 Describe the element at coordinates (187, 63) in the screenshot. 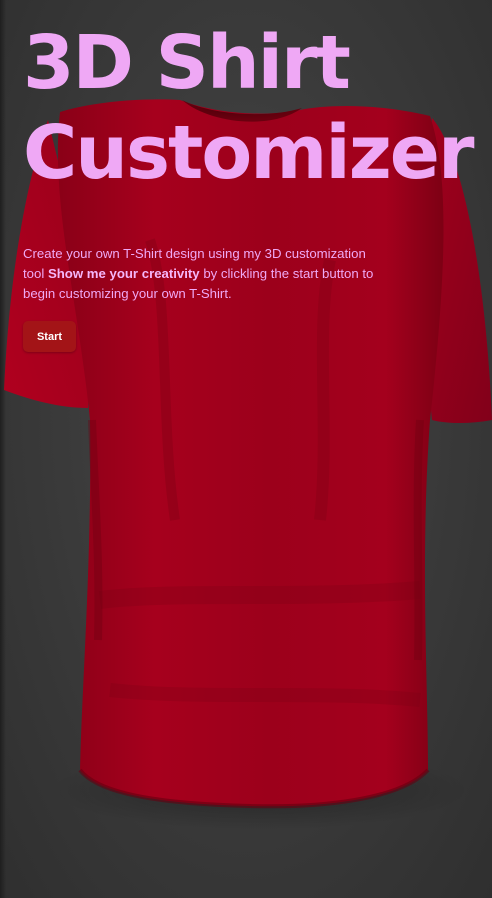

I see `title-line-1: 3D Shirt` at that location.